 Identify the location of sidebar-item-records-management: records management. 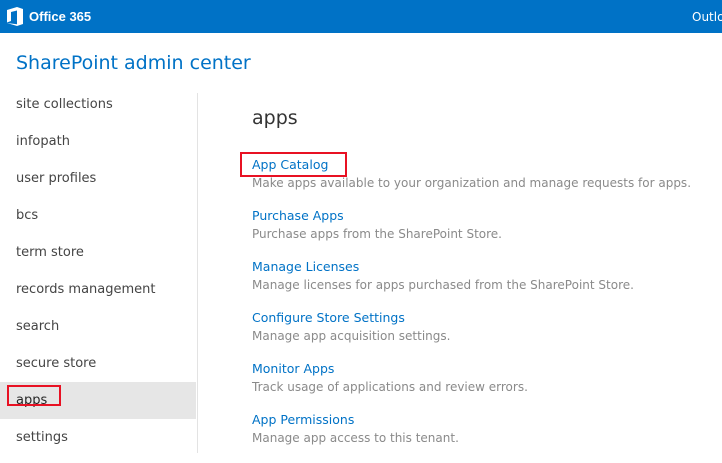
(98, 289).